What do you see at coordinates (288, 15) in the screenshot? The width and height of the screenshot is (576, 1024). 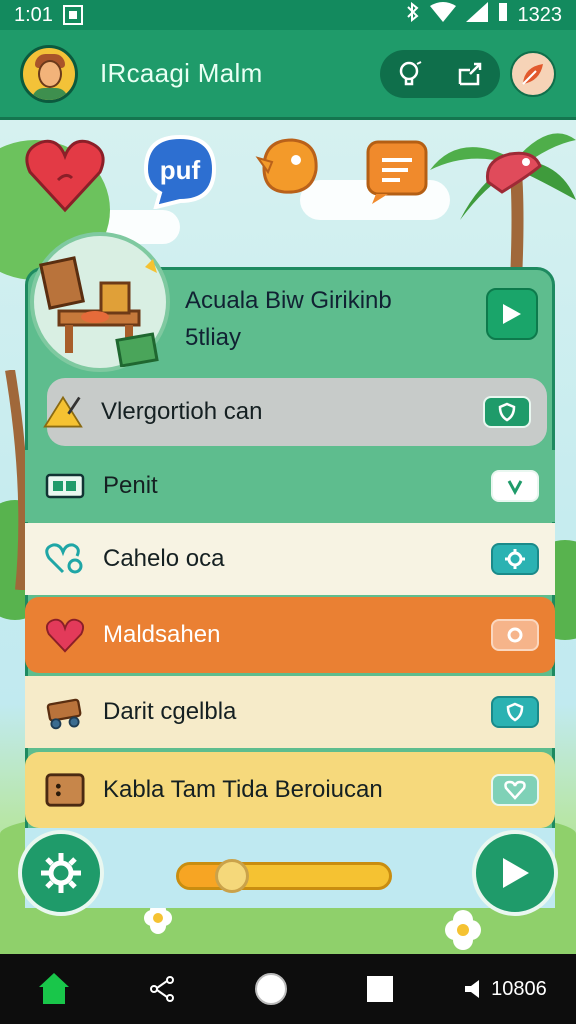 I see `status-bar: 1:01 1323` at bounding box center [288, 15].